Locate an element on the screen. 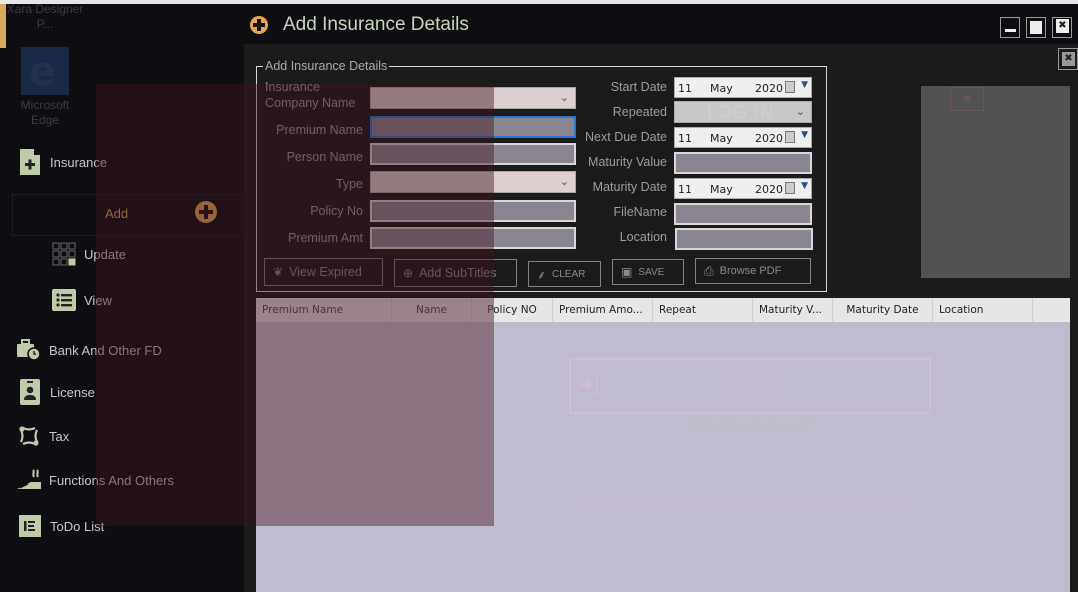  sidebar-item-insurance: Insurance is located at coordinates (63, 162).